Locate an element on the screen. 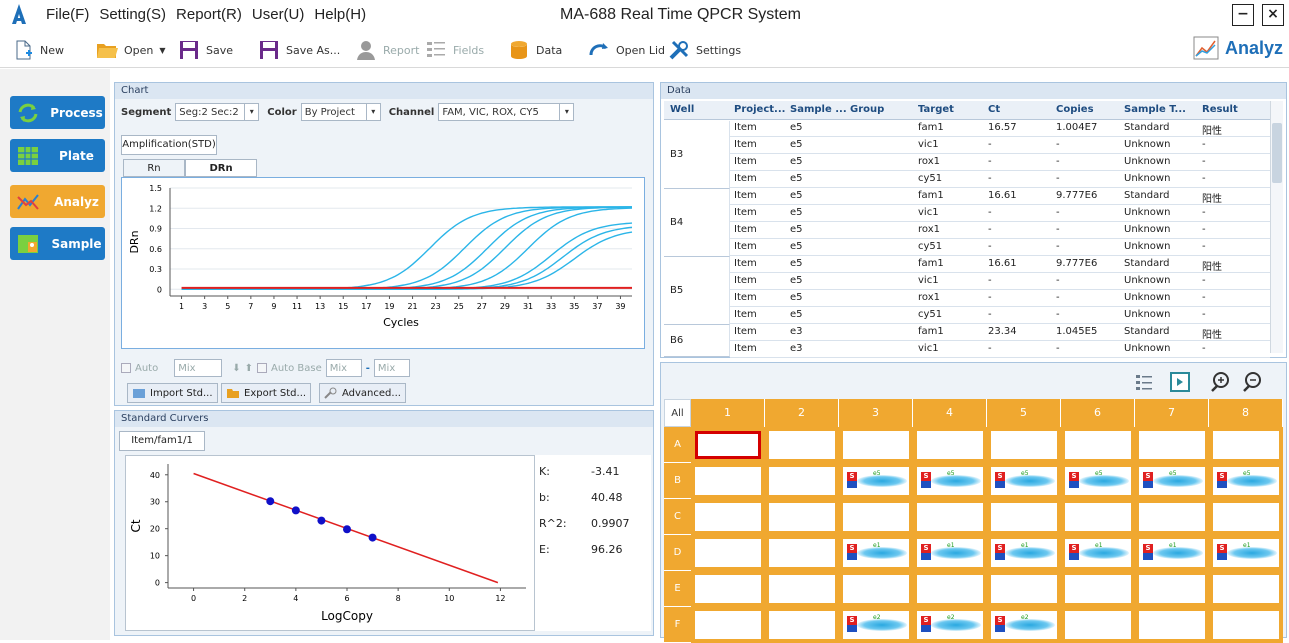  col-copies: Copies is located at coordinates (1075, 109).